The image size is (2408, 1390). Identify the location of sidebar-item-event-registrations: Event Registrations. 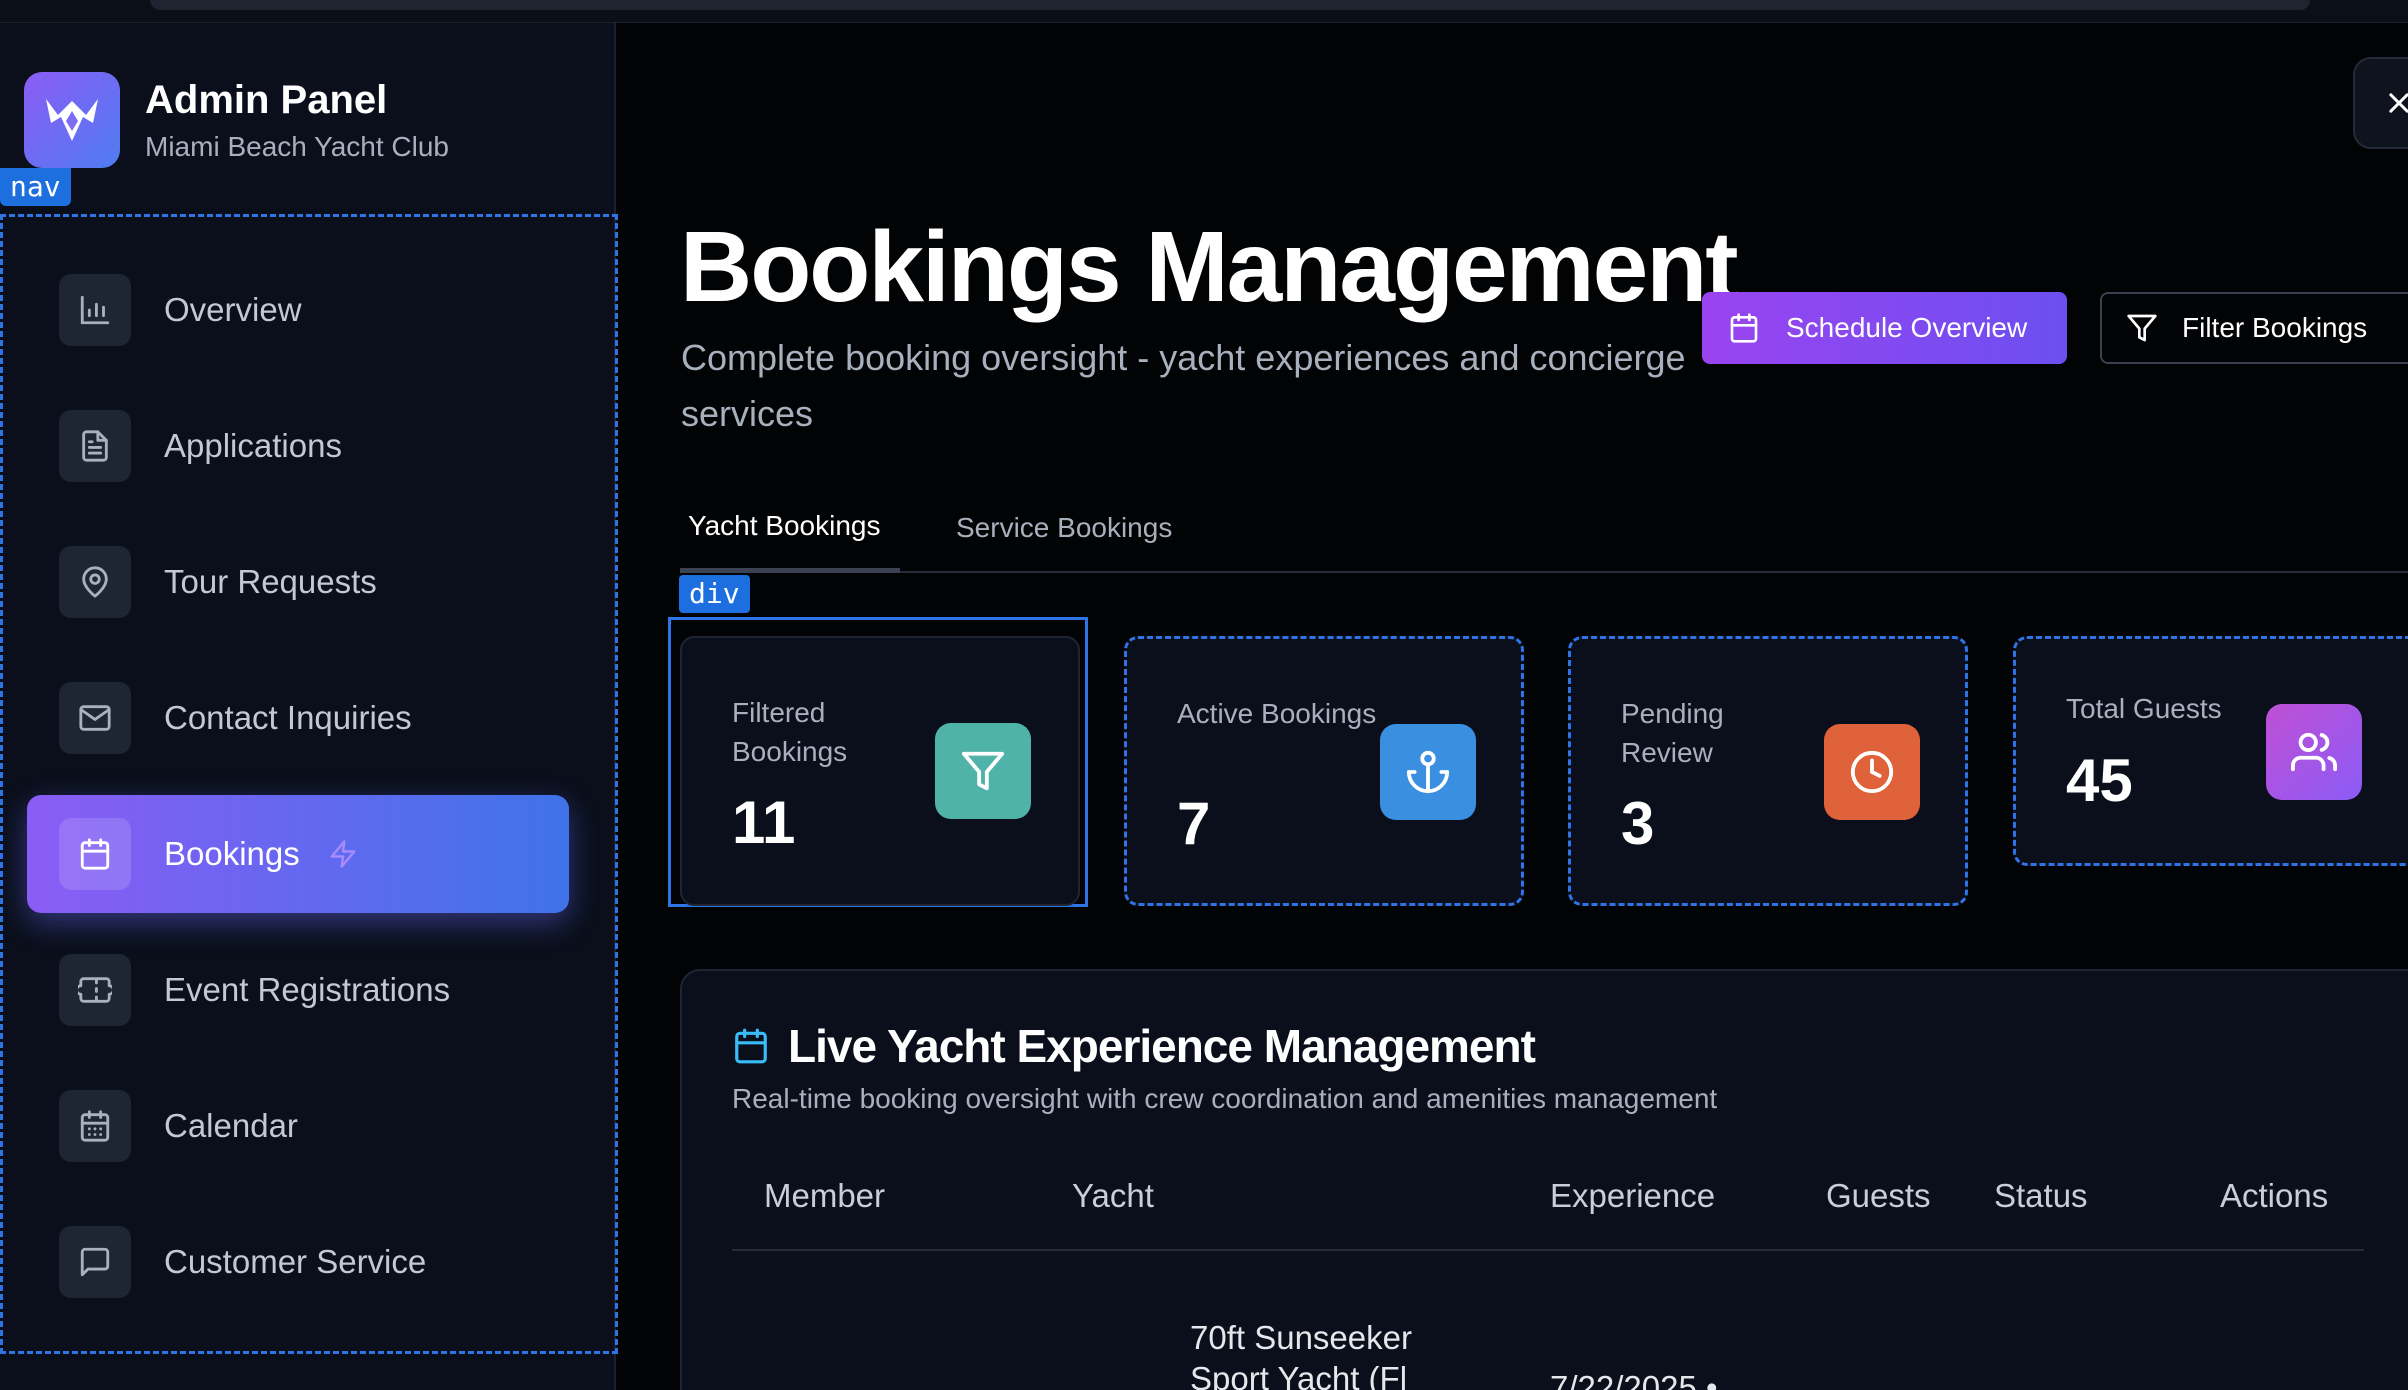
(298, 990).